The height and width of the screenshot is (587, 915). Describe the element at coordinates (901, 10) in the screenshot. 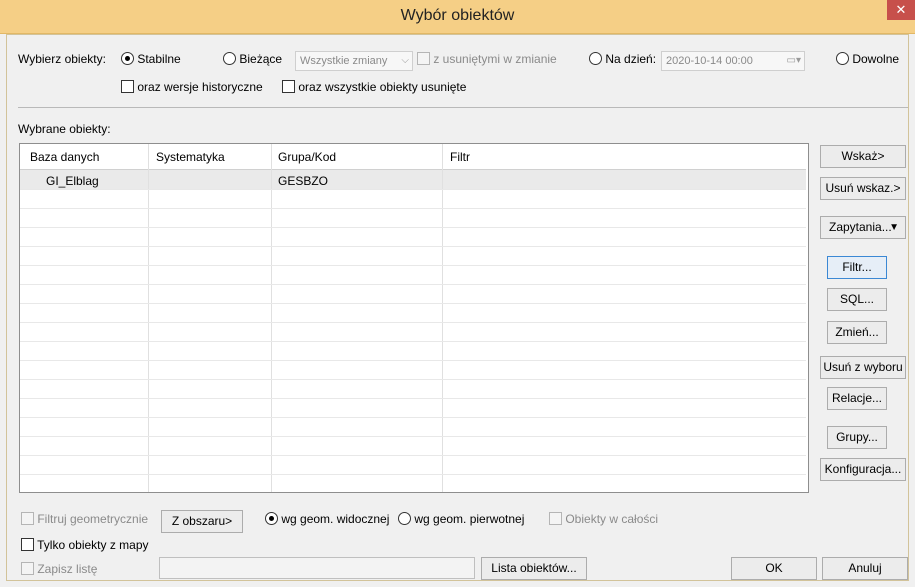

I see `close-icon: ✕` at that location.